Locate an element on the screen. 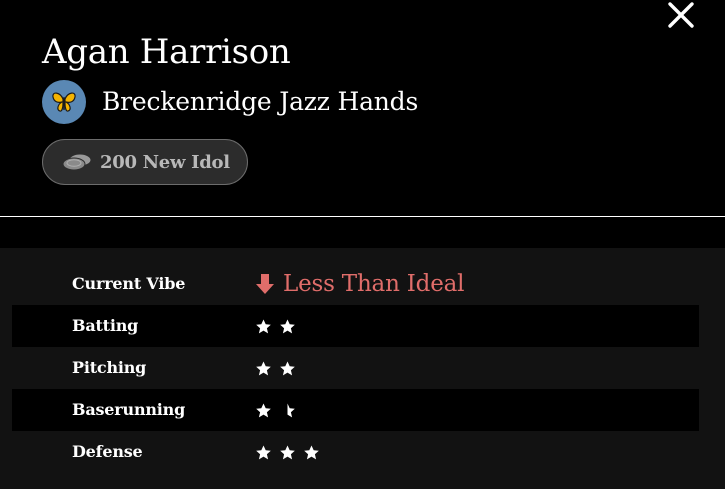 This screenshot has height=489, width=725. vibe-row: Current Vibe Less Than Ideal is located at coordinates (355, 284).